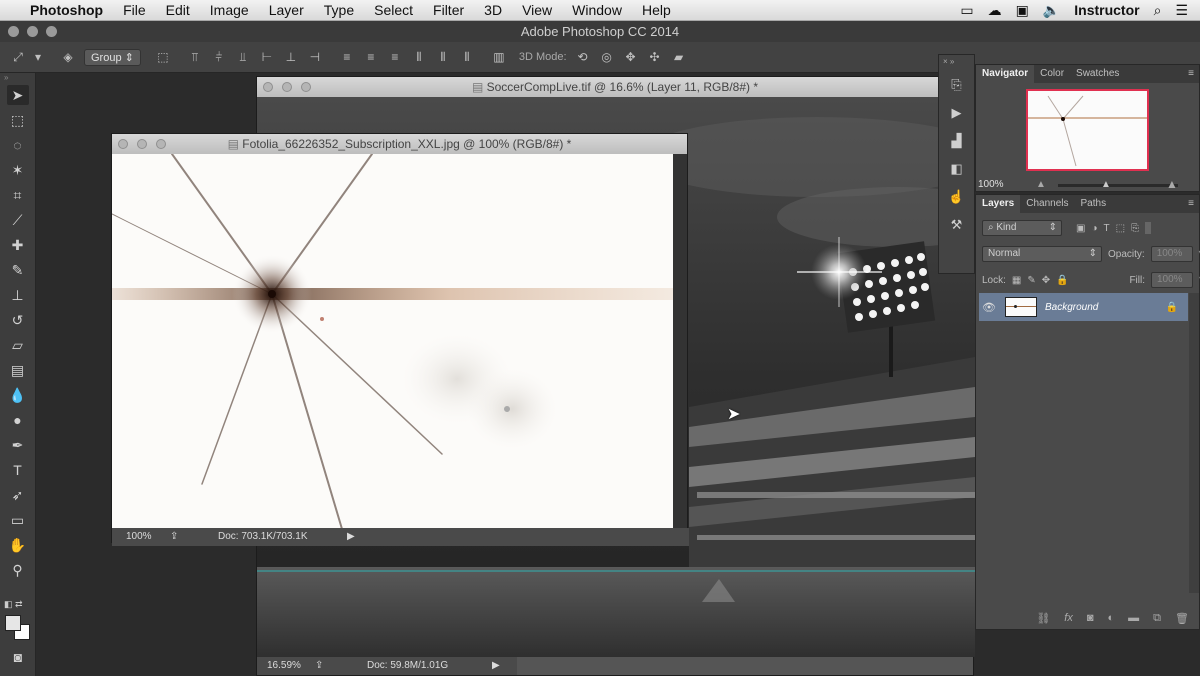 The width and height of the screenshot is (1200, 676). Describe the element at coordinates (1157, 618) in the screenshot. I see `new-layer-icon: ⧉` at that location.